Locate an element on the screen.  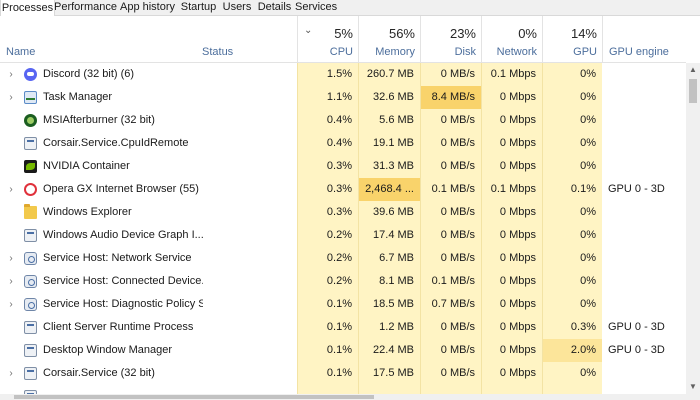
folder-icon is located at coordinates (30, 211).